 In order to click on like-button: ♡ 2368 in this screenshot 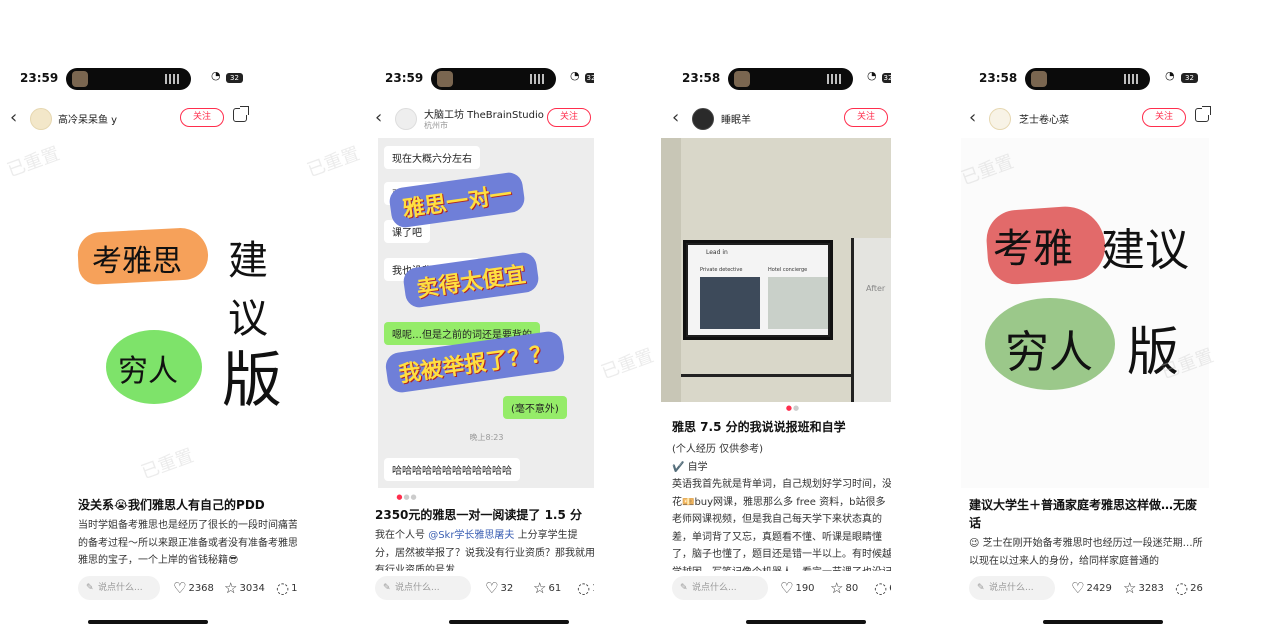, I will do `click(193, 588)`.